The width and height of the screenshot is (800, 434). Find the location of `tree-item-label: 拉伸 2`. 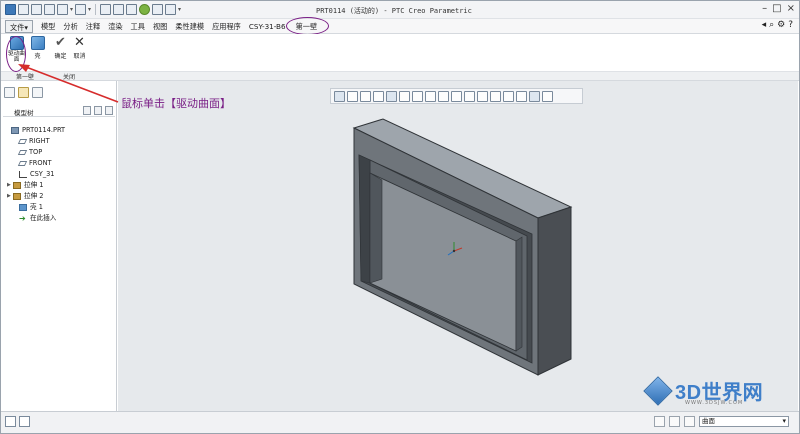

tree-item-label: 拉伸 2 is located at coordinates (34, 196).